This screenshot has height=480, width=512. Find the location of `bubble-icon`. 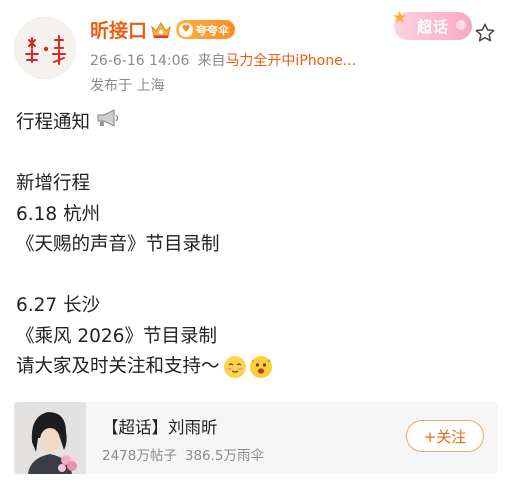

bubble-icon is located at coordinates (461, 25).